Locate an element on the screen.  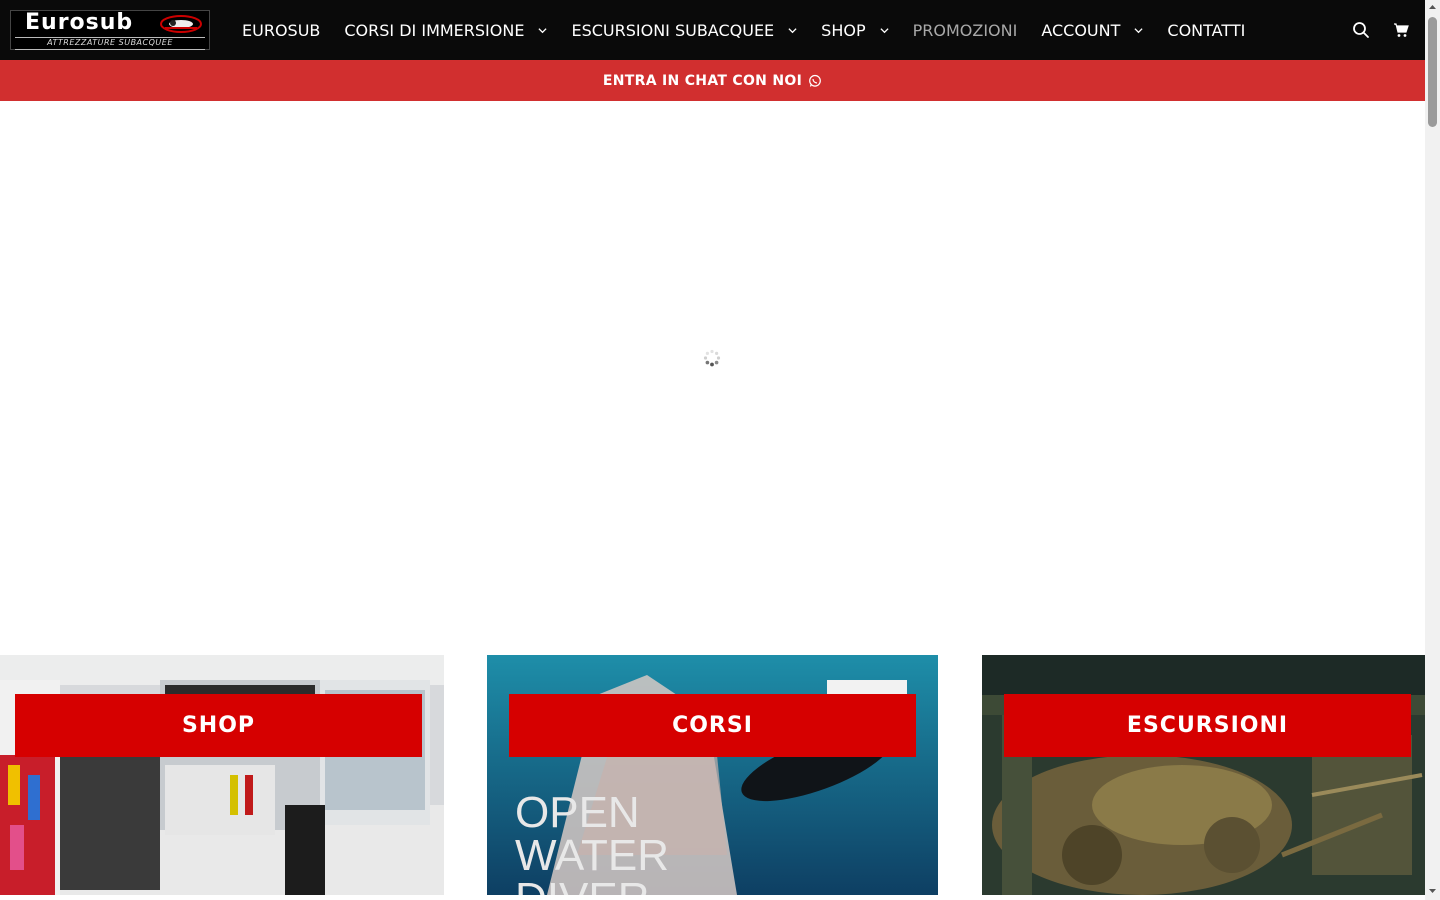
logo-subtitle: ATTREZZATURE SUBACQUEE is located at coordinates (110, 43).